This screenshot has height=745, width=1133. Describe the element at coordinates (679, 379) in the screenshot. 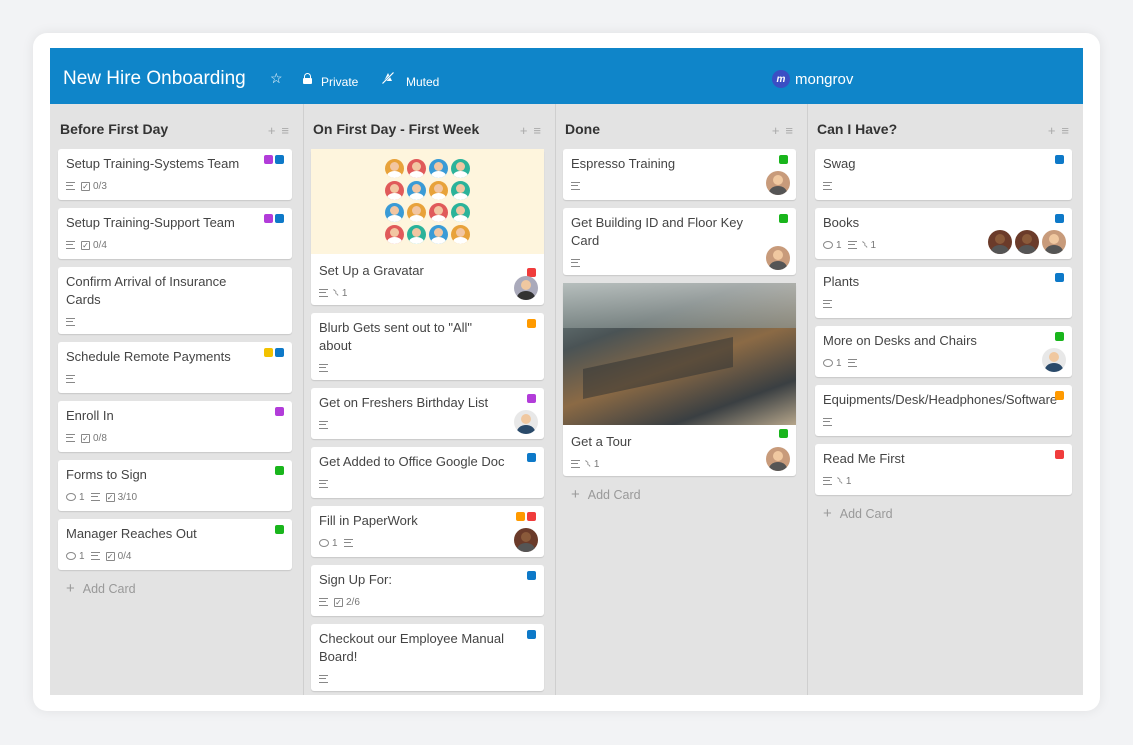

I see `card: Get a Tour ⌇ 1` at that location.